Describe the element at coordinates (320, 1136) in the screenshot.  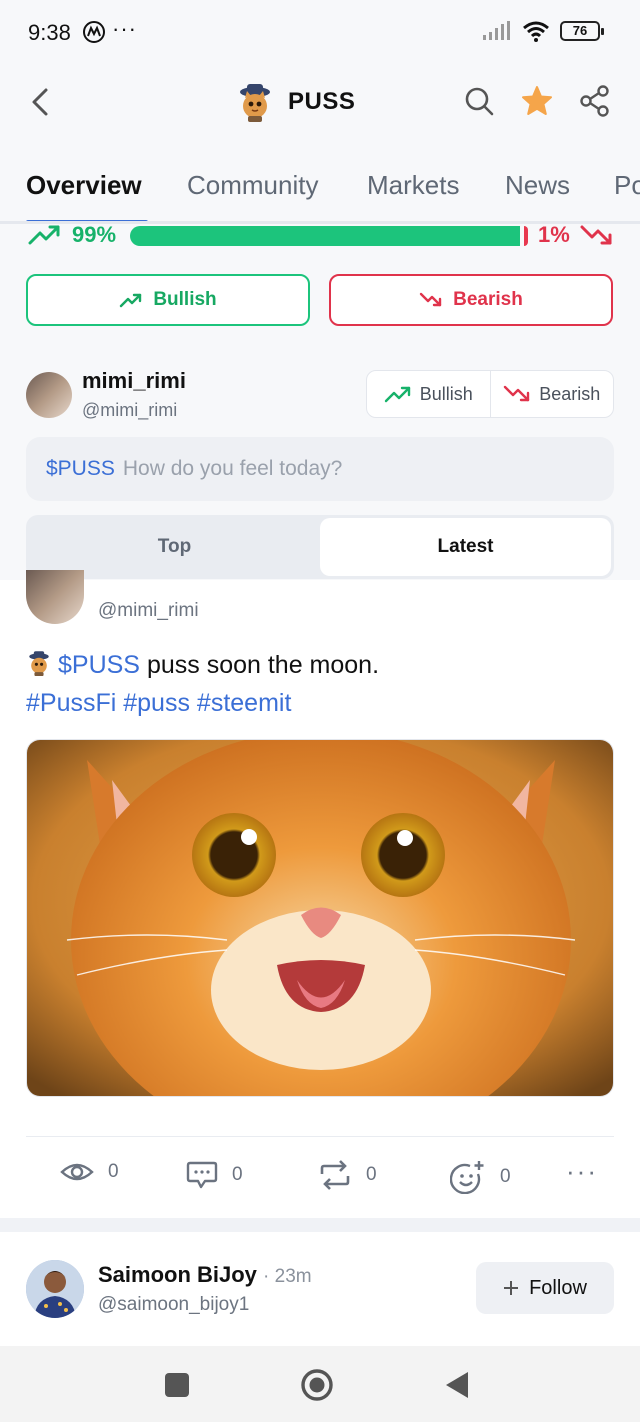
I see `divider` at that location.